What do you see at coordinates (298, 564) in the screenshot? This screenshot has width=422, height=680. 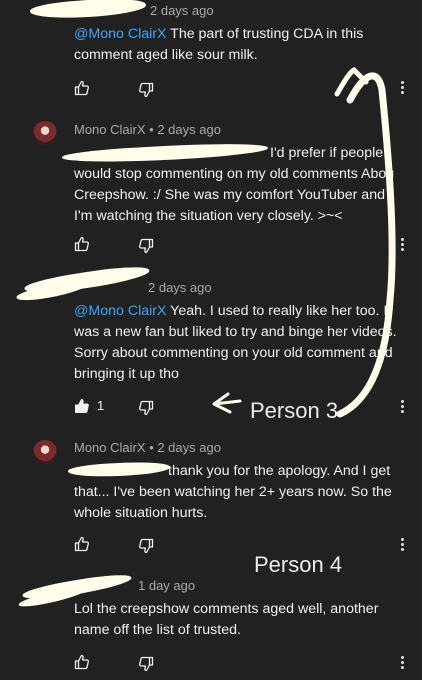 I see `annotation-person-4: Person 4` at bounding box center [298, 564].